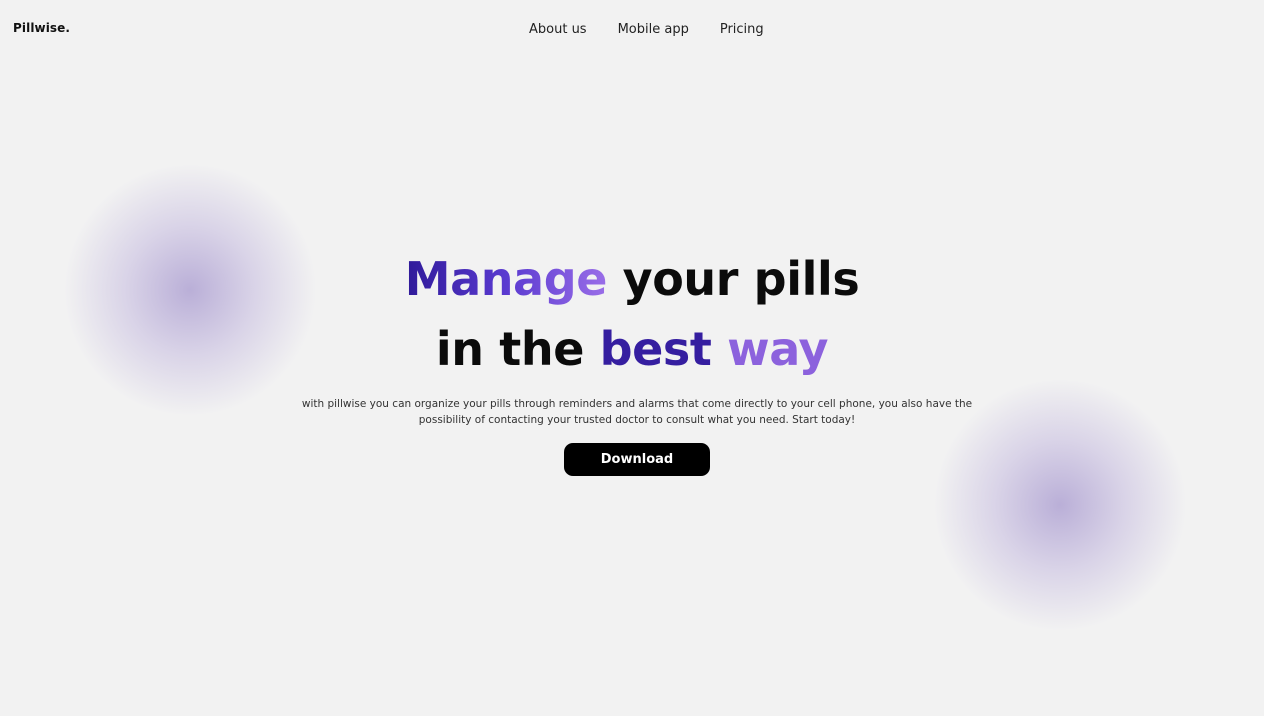 This screenshot has width=1264, height=716. I want to click on nav-links: About us Mobile app Pricing, so click(646, 29).